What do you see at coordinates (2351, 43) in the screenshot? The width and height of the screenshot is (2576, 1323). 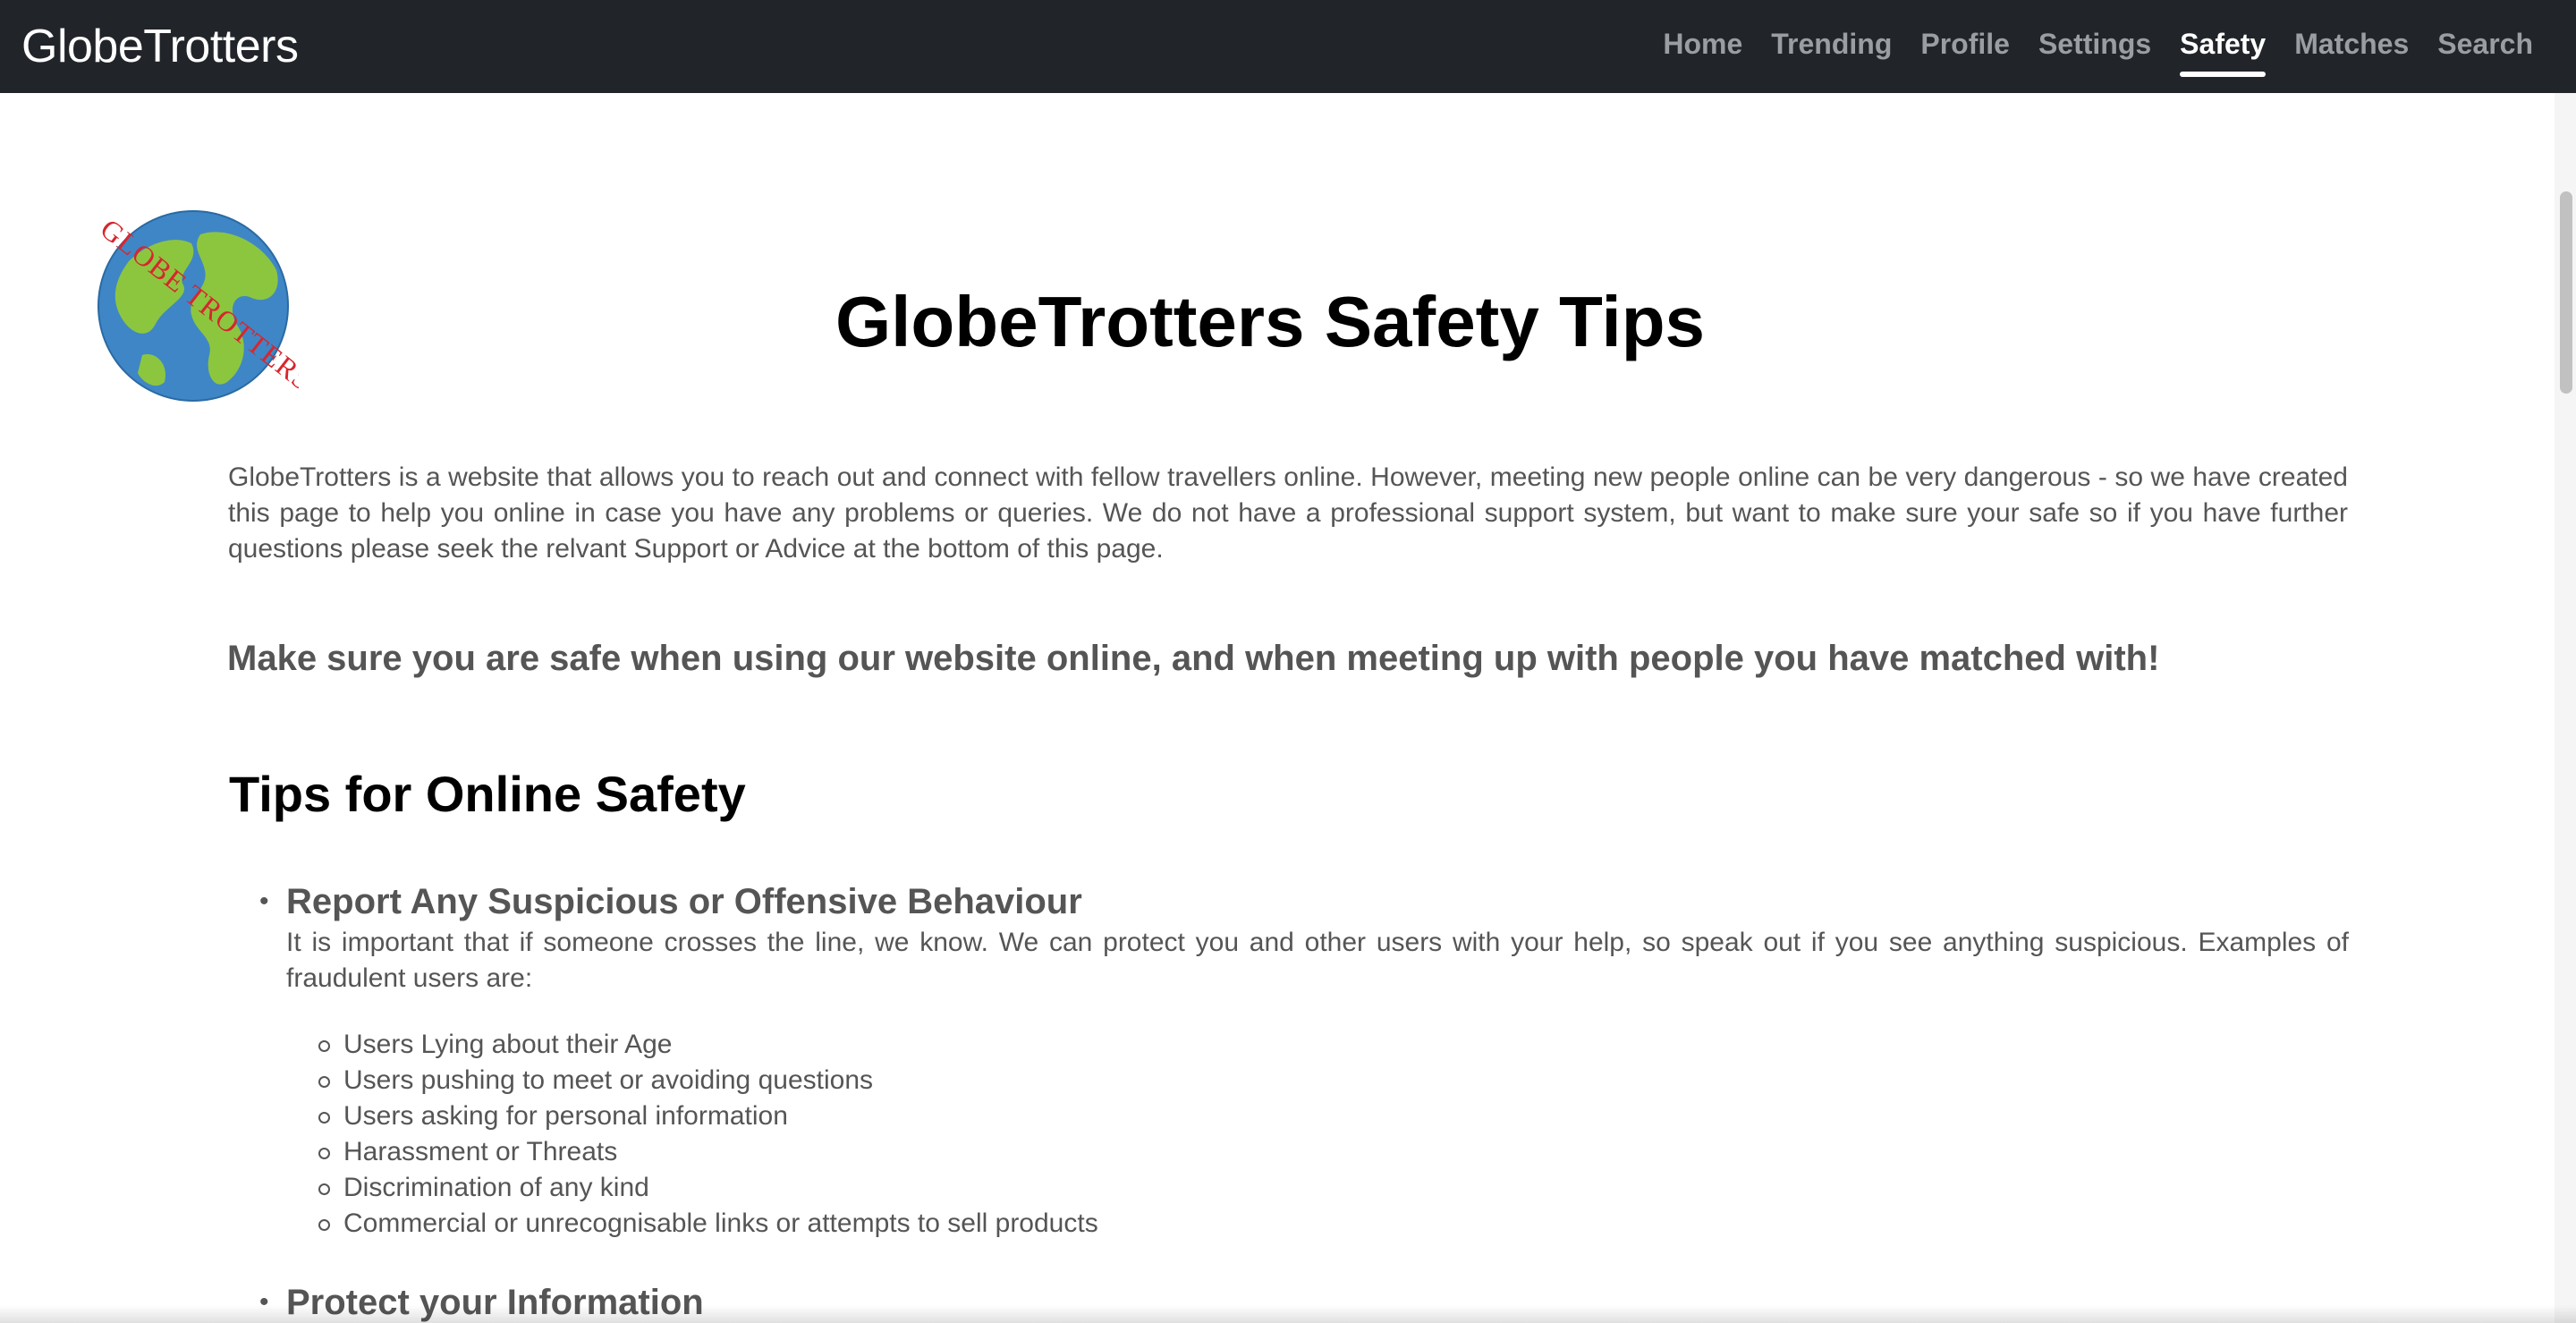 I see `nav-link-matches: Matches` at bounding box center [2351, 43].